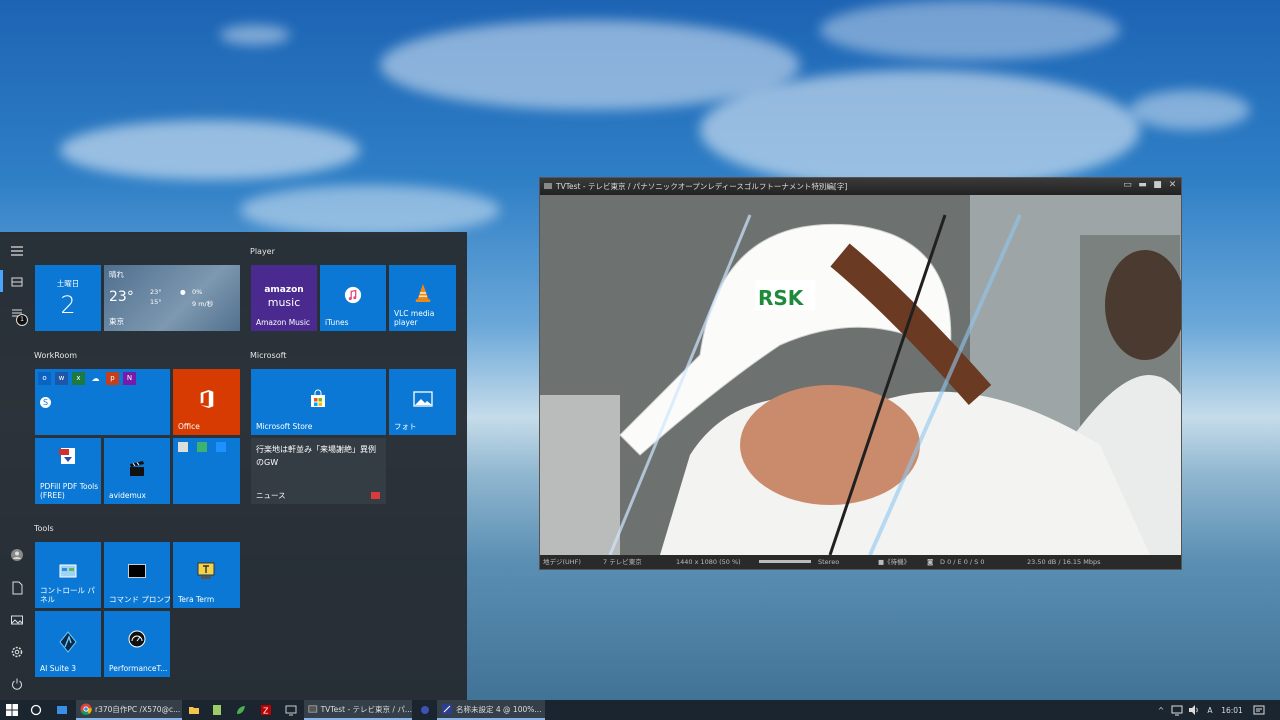  What do you see at coordinates (548, 186) in the screenshot?
I see `tvtest-app-icon` at bounding box center [548, 186].